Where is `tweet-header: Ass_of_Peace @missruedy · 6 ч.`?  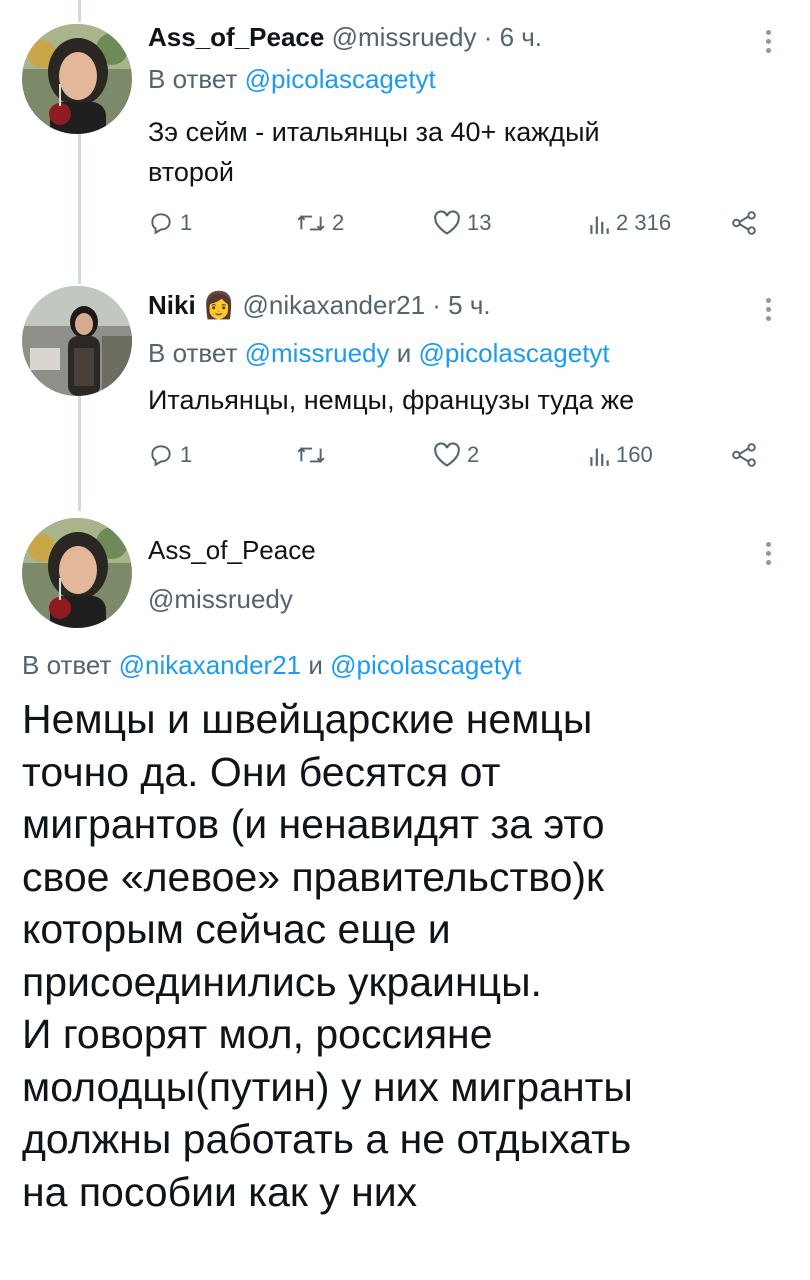
tweet-header: Ass_of_Peace @missruedy · 6 ч. is located at coordinates (345, 37).